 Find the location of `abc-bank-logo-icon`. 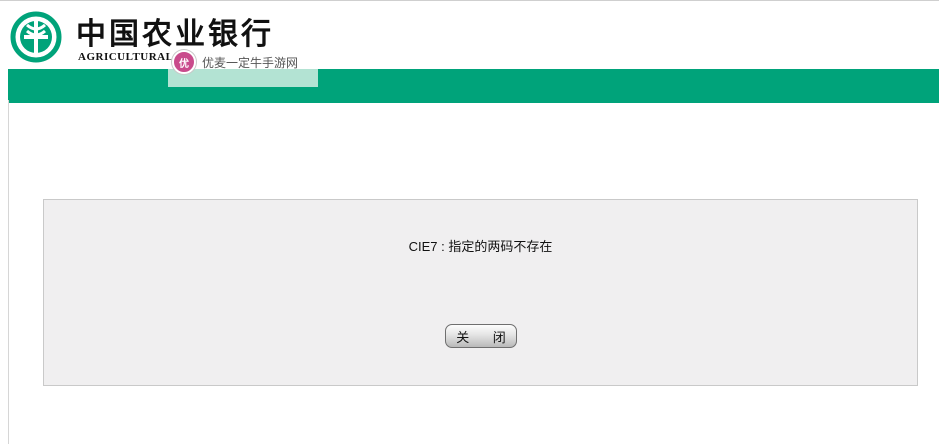

abc-bank-logo-icon is located at coordinates (36, 37).